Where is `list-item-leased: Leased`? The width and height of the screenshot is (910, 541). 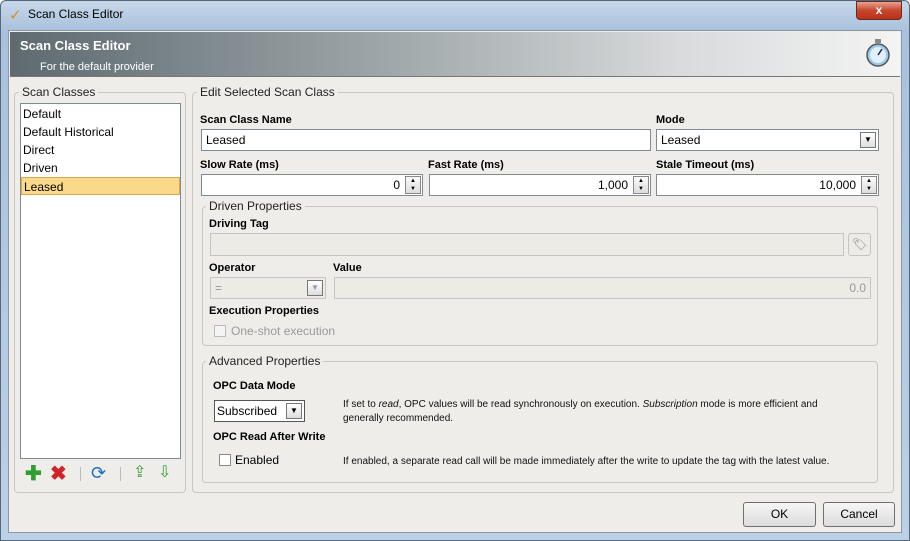 list-item-leased: Leased is located at coordinates (100, 186).